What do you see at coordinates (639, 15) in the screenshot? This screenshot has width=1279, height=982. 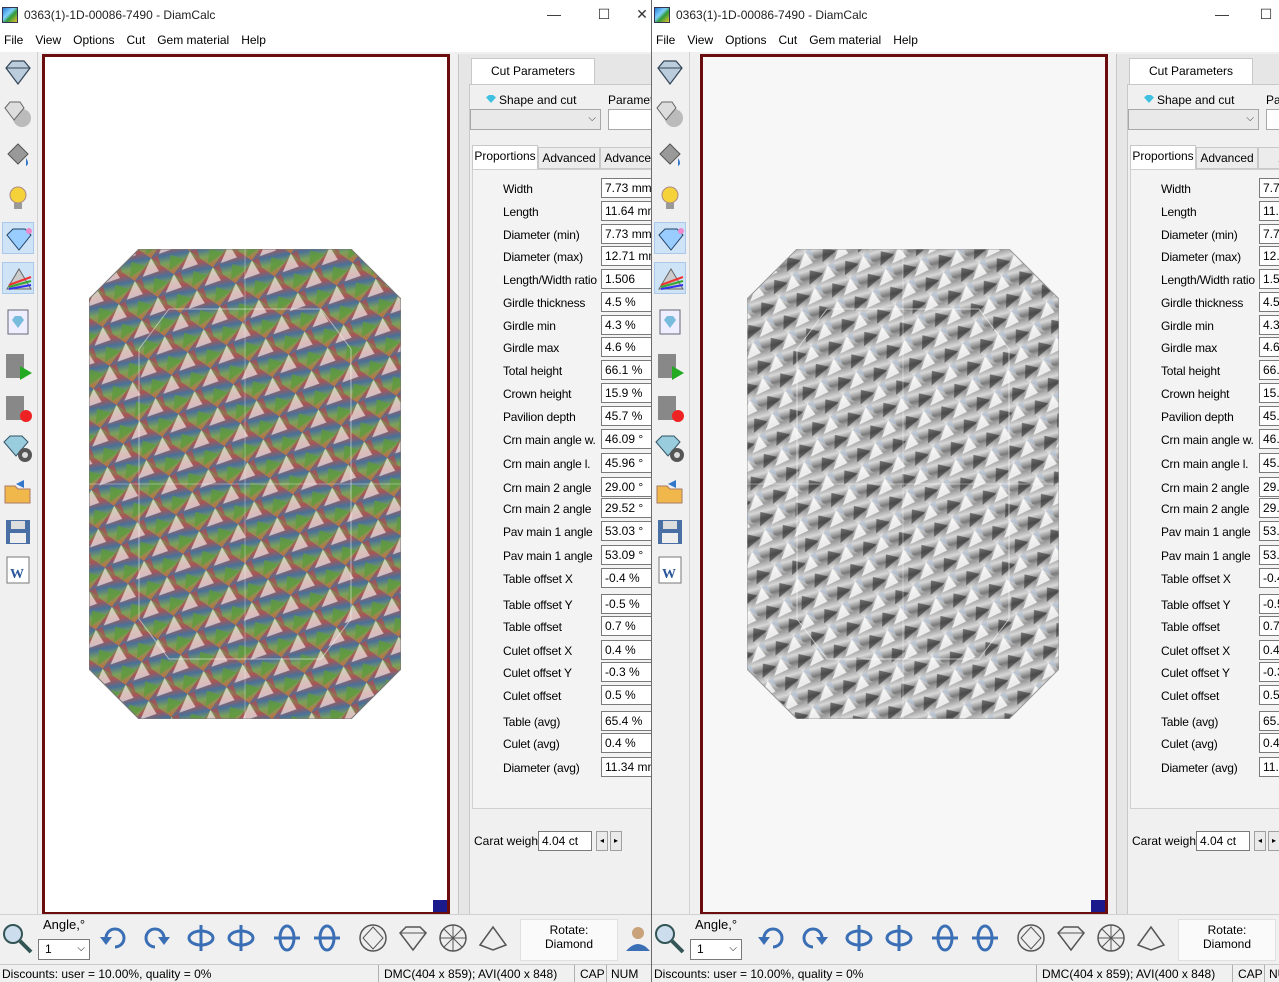 I see `close-button: ✕` at bounding box center [639, 15].